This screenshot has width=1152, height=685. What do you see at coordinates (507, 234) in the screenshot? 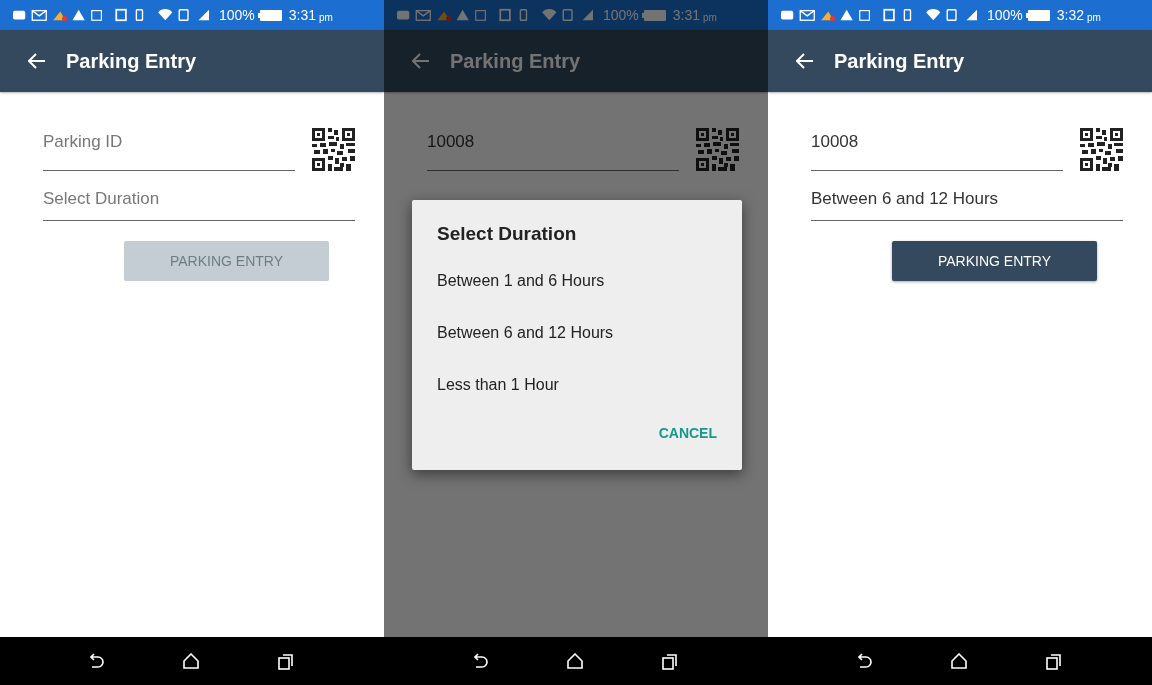
I see `dialog-title: Select Duration` at bounding box center [507, 234].